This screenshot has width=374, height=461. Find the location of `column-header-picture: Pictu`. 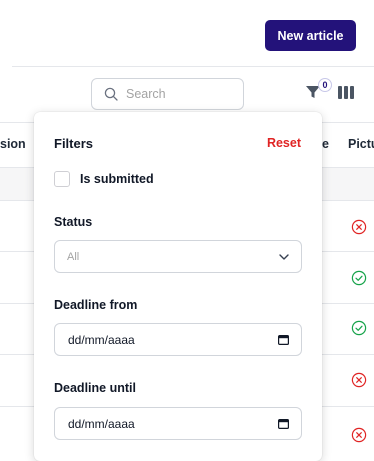

column-header-picture: Pictu is located at coordinates (361, 144).